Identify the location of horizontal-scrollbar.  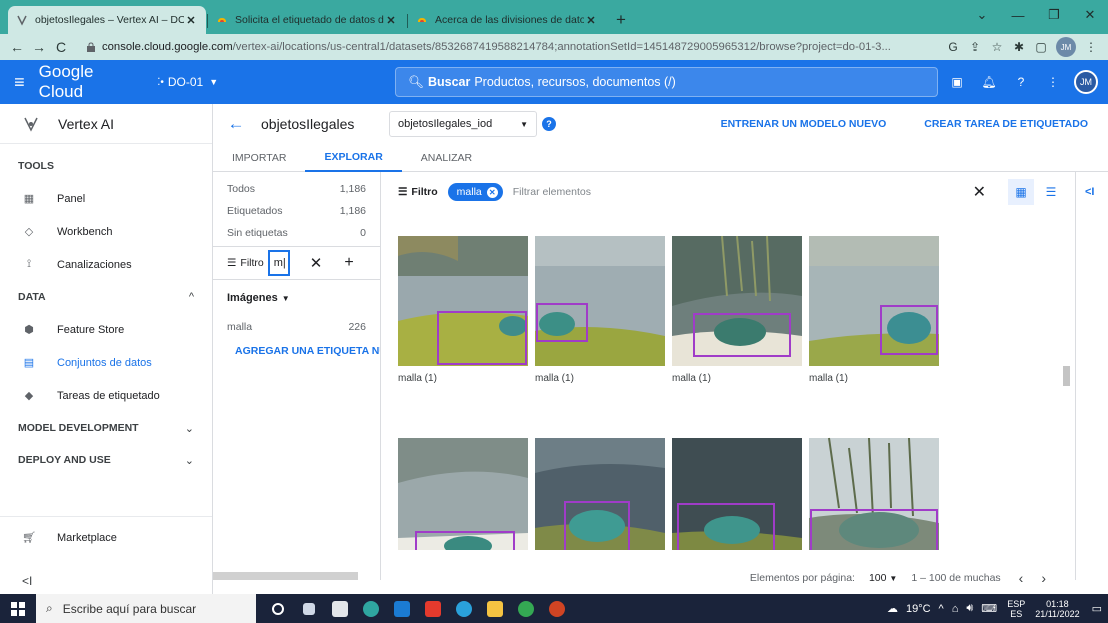
(285, 576).